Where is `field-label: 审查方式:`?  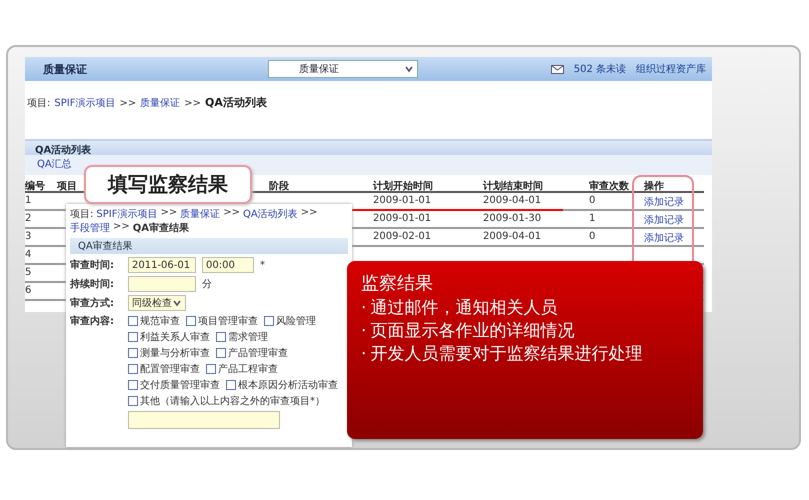 field-label: 审查方式: is located at coordinates (92, 303).